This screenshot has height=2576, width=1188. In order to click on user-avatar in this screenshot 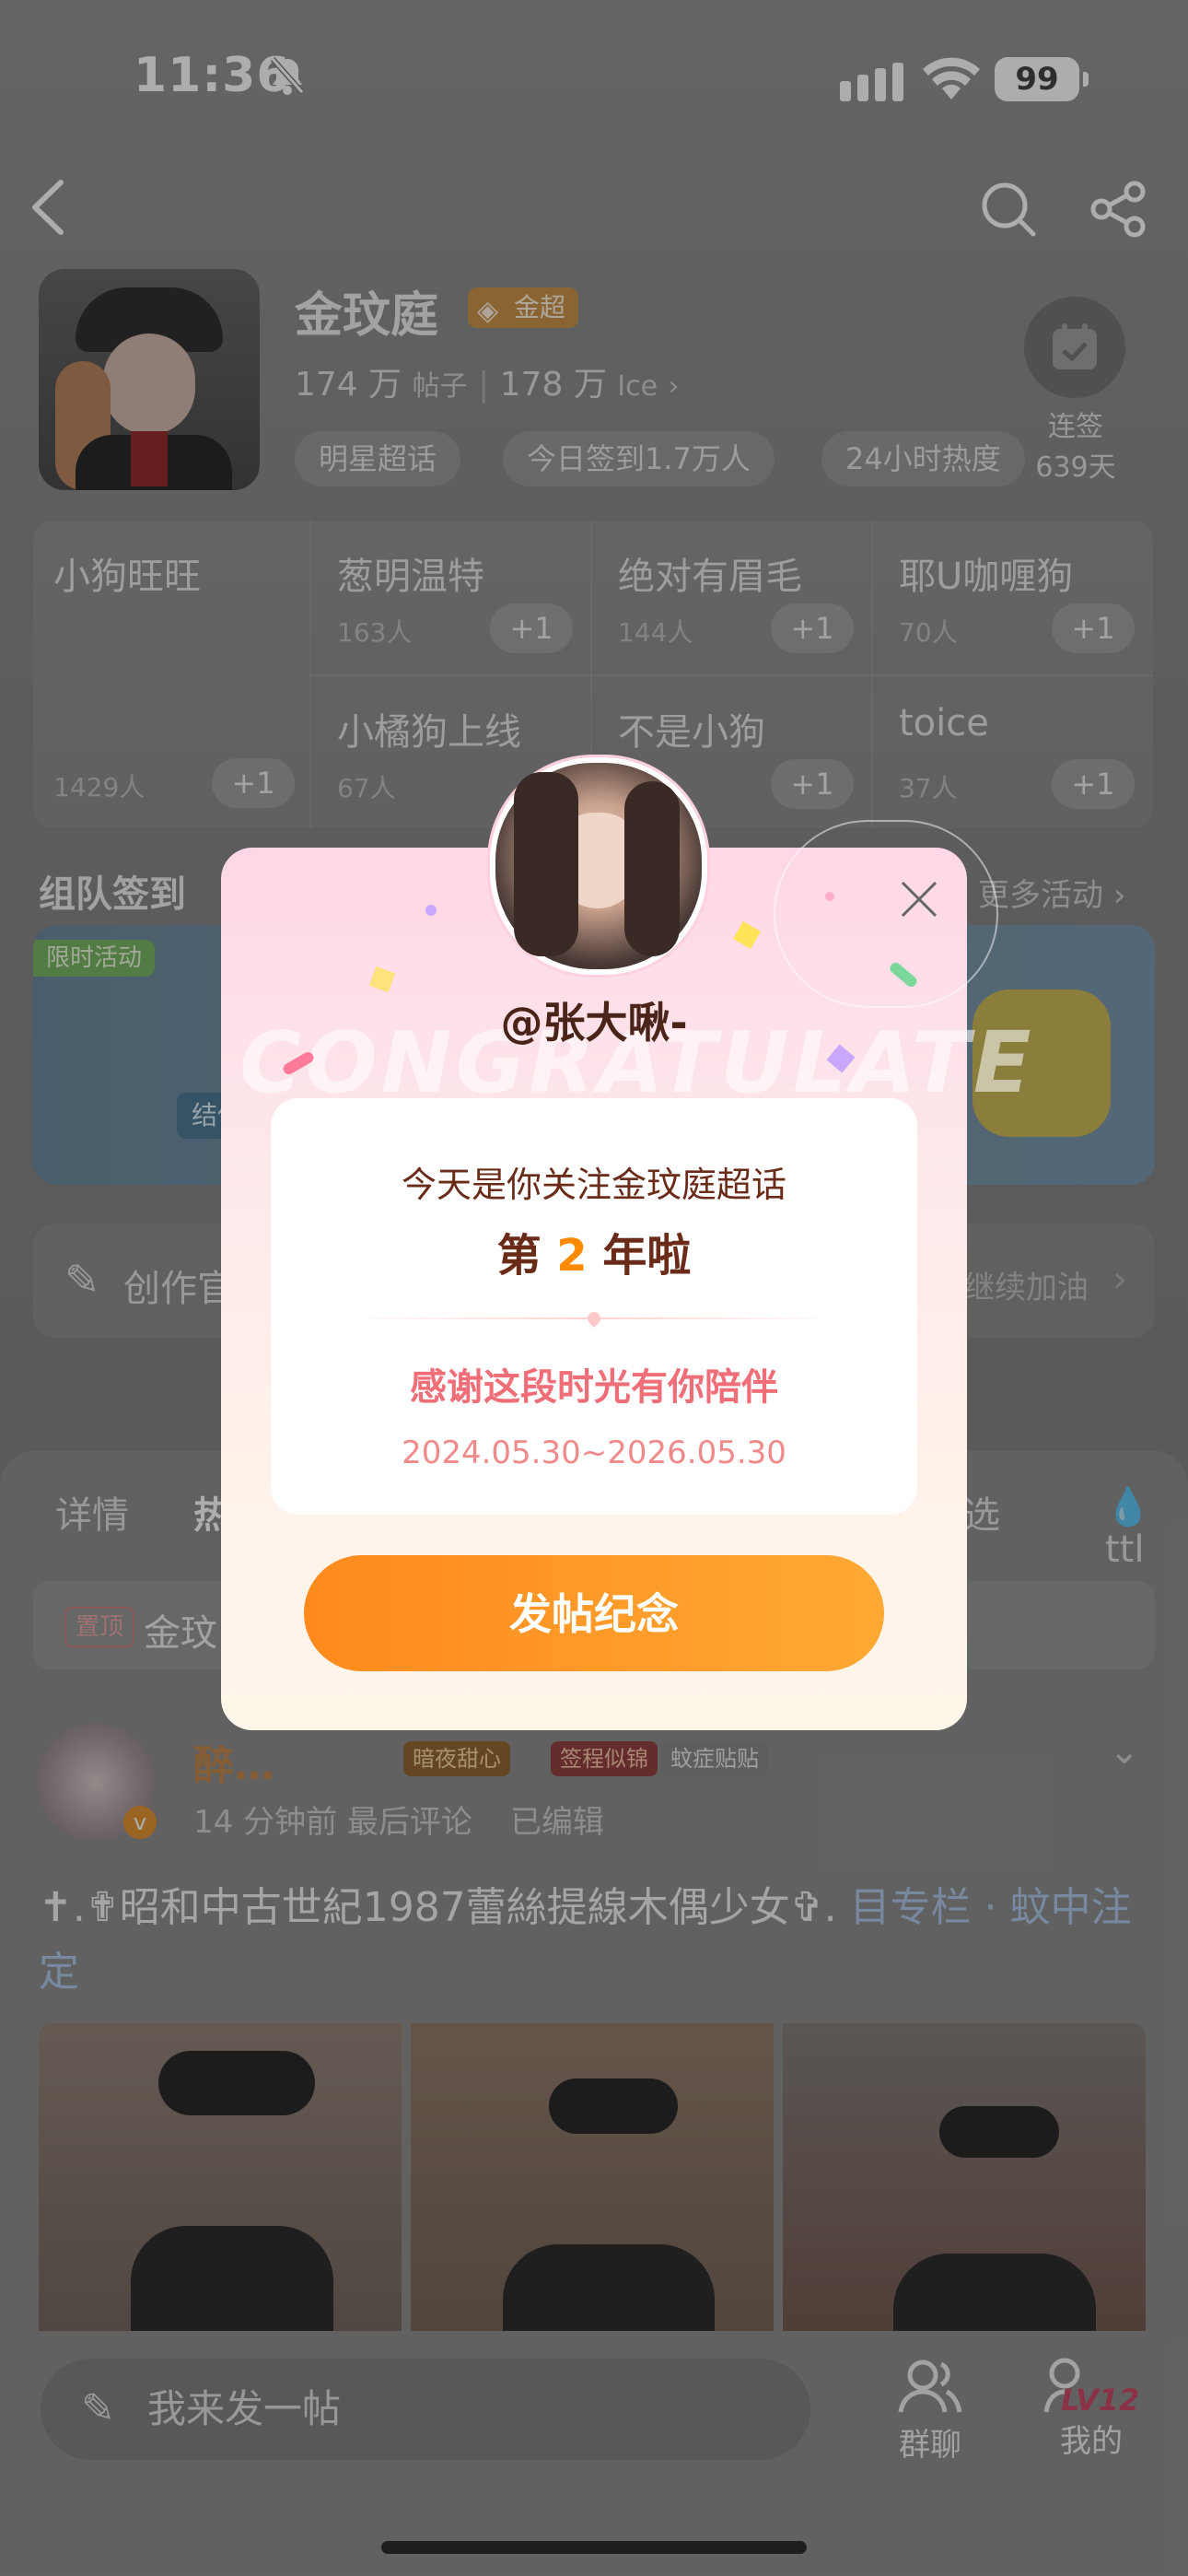, I will do `click(598, 866)`.